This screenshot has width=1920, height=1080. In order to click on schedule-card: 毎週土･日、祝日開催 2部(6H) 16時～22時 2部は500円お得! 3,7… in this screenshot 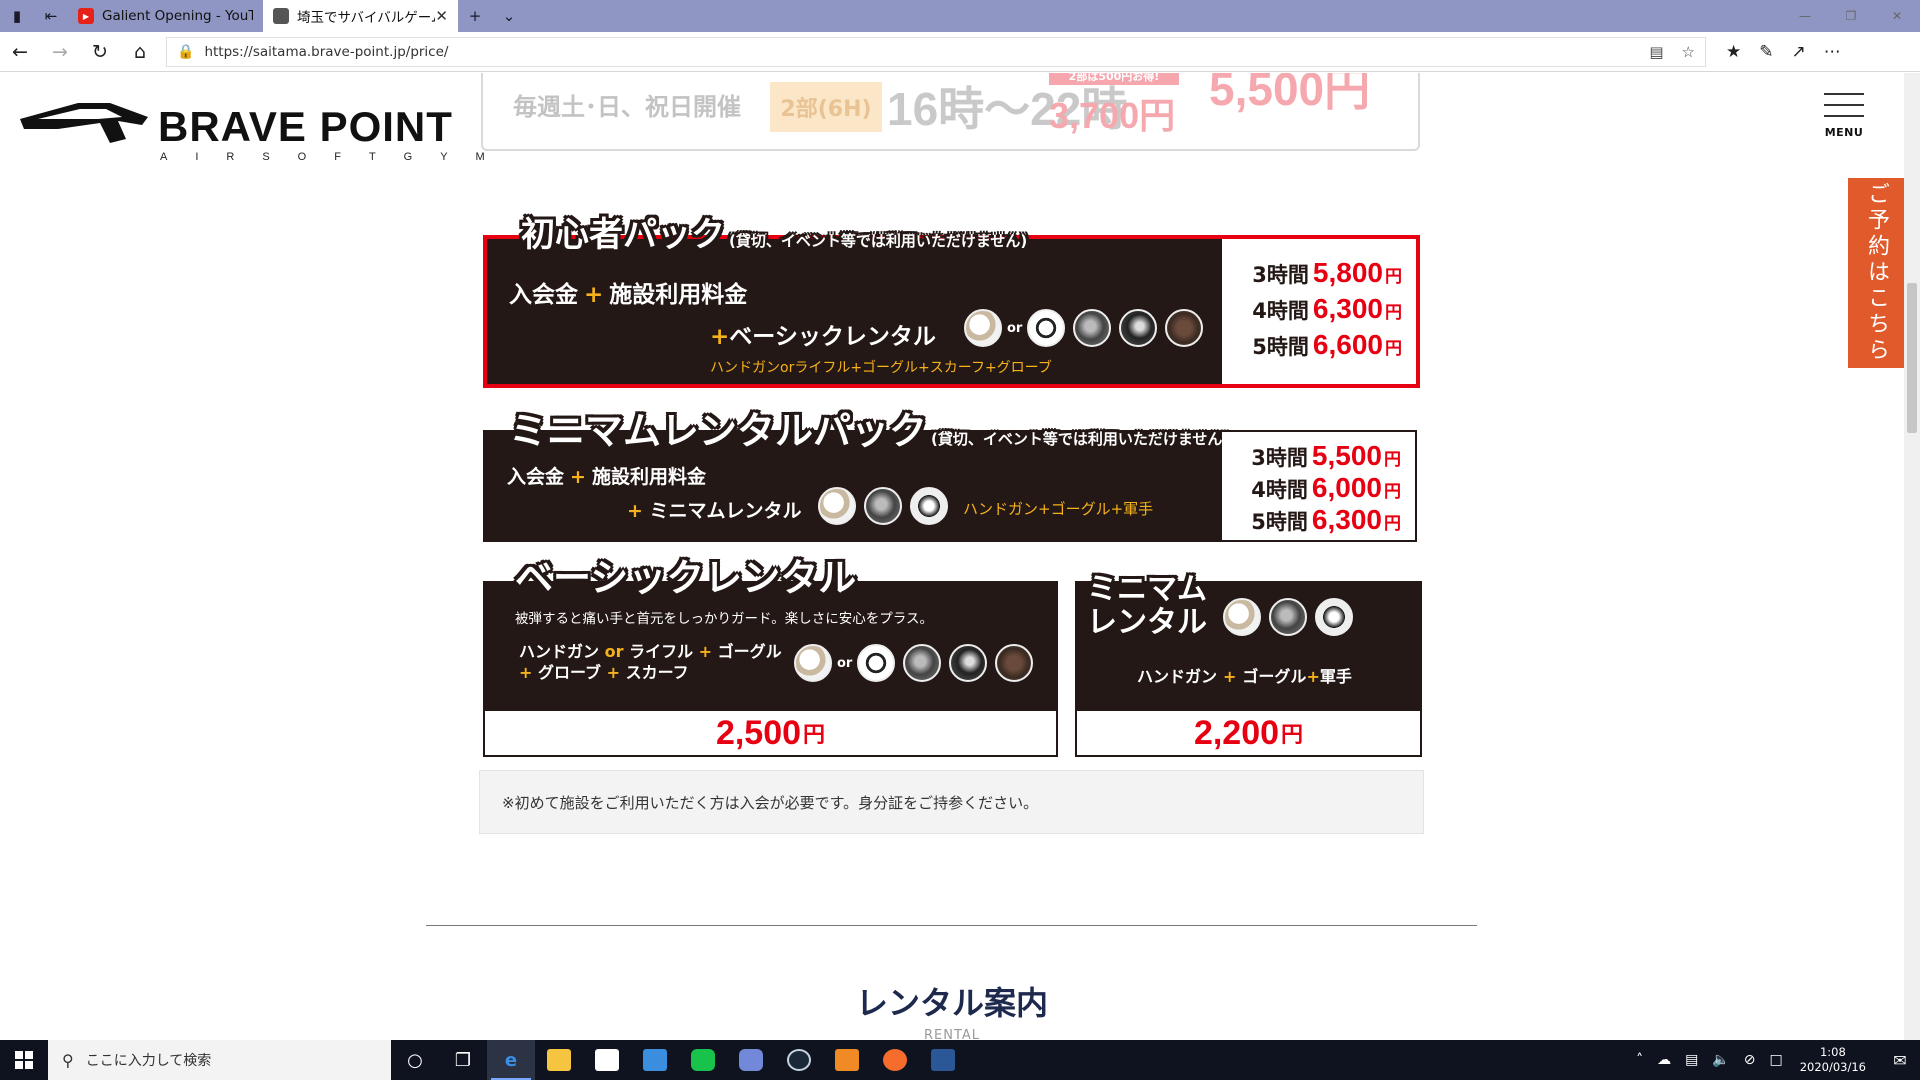, I will do `click(950, 112)`.